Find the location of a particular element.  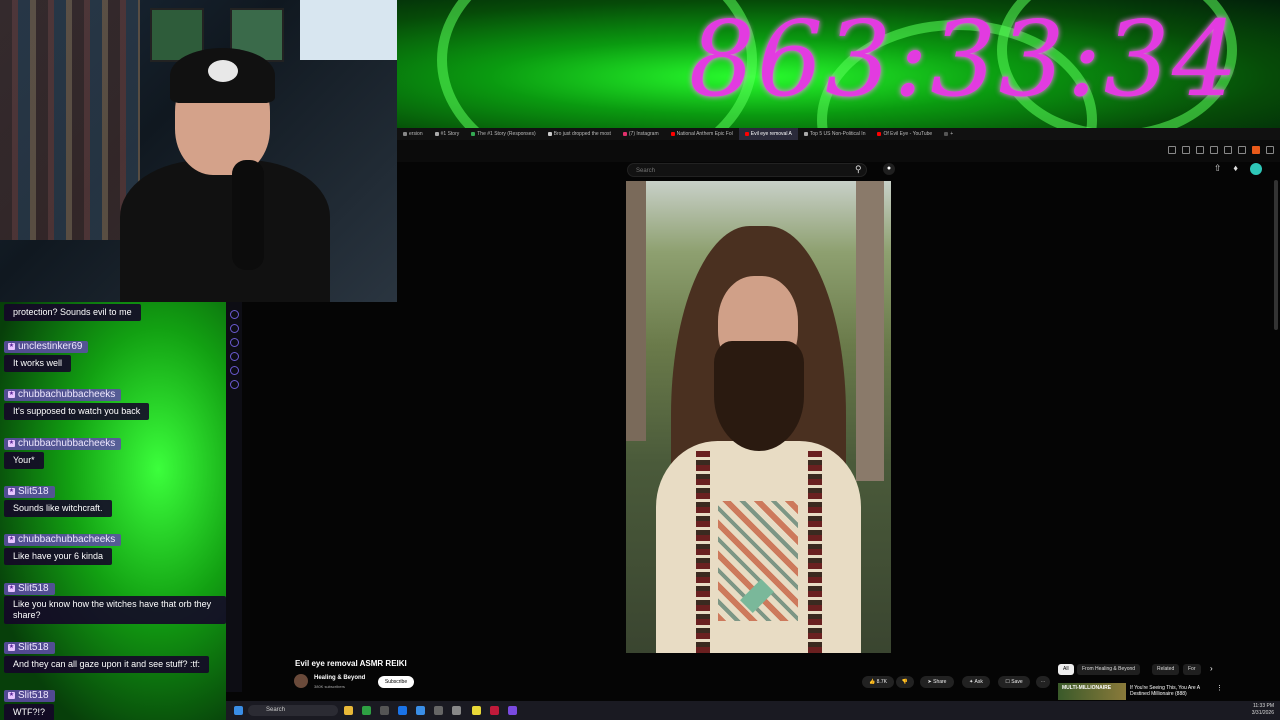

search-icon: ⚲ is located at coordinates (858, 169).